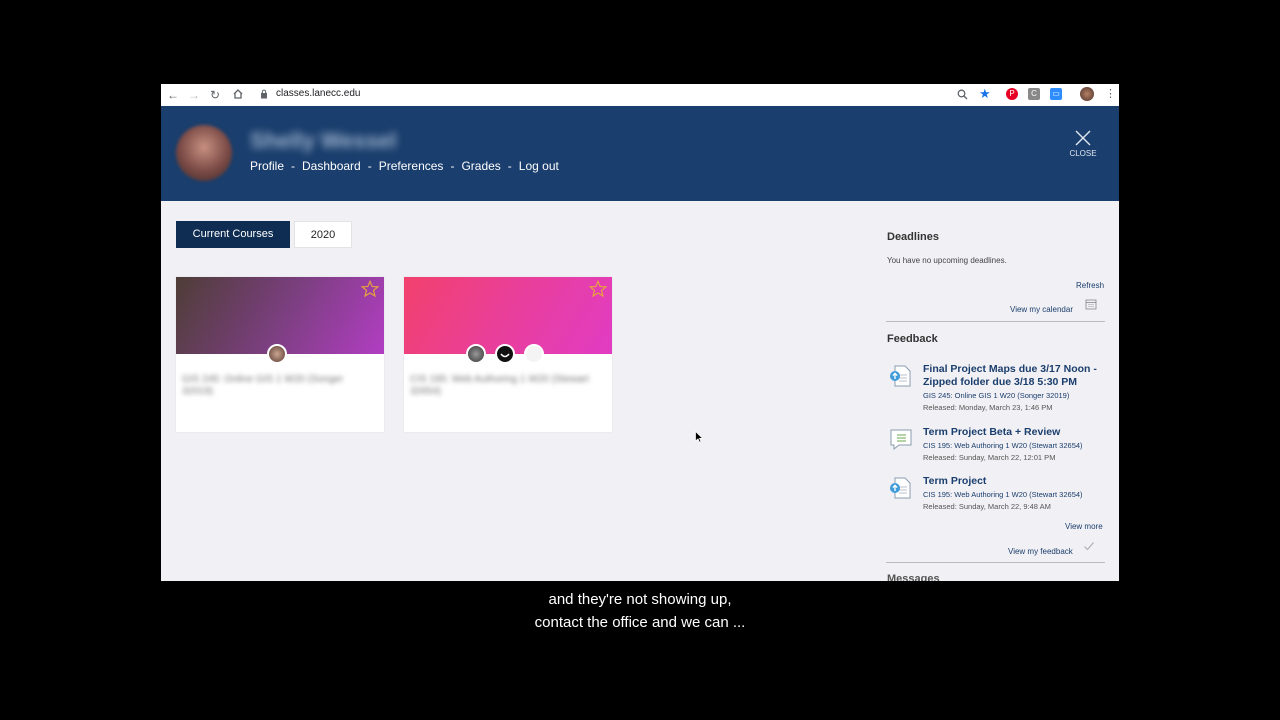 The height and width of the screenshot is (720, 1280). What do you see at coordinates (1014, 481) in the screenshot?
I see `feedback-title-link: Term Project` at bounding box center [1014, 481].